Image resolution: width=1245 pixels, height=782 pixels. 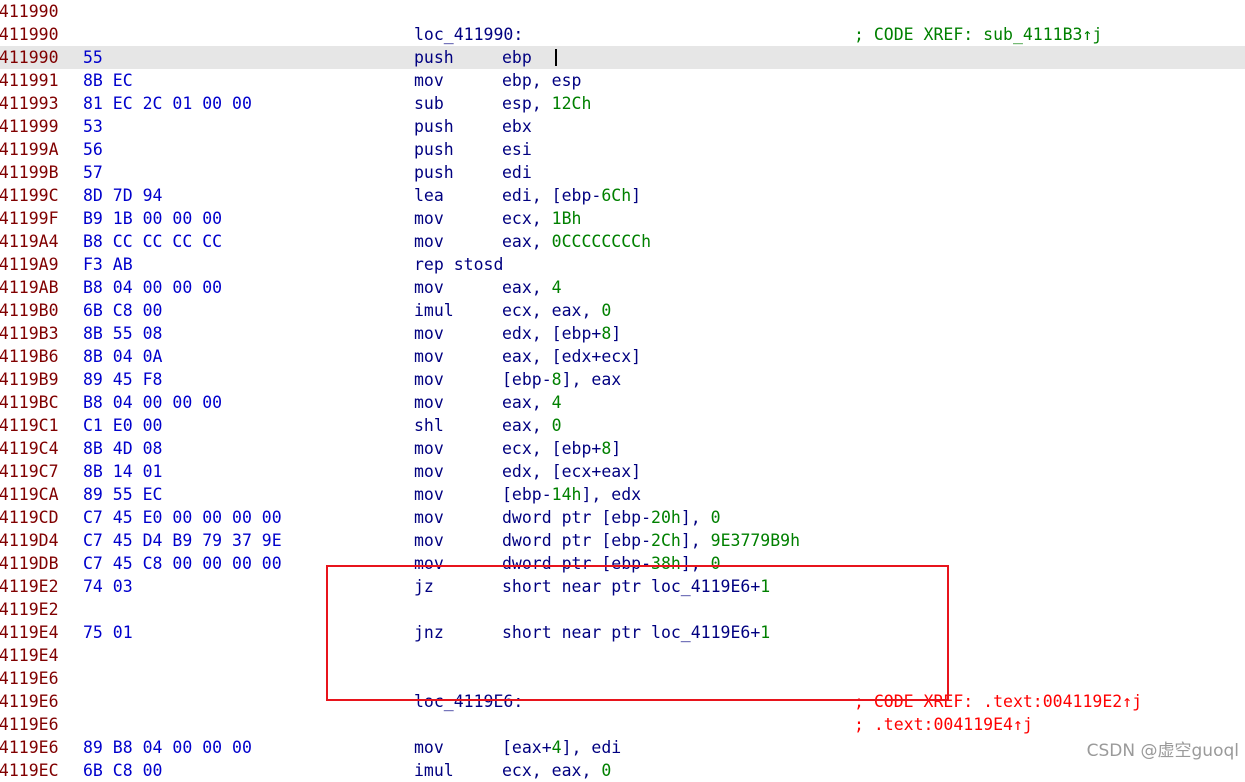 I want to click on opcode-bytes: C7 45 E0 00 00 00 00, so click(x=182, y=517).